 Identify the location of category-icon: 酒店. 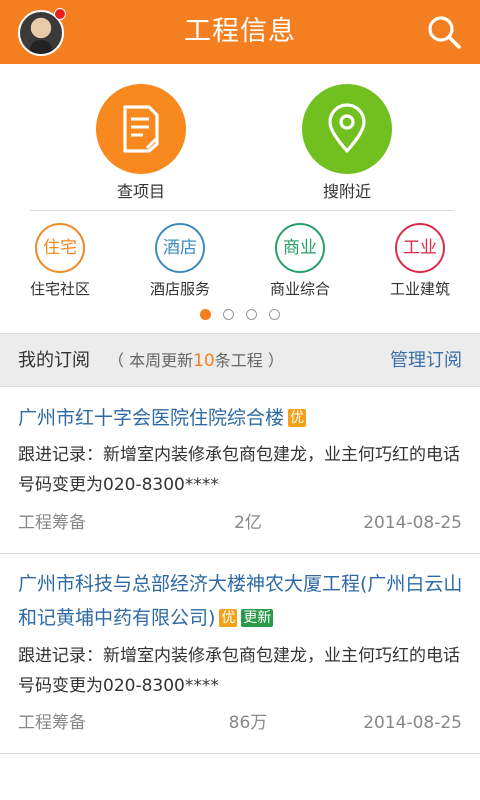
(180, 248).